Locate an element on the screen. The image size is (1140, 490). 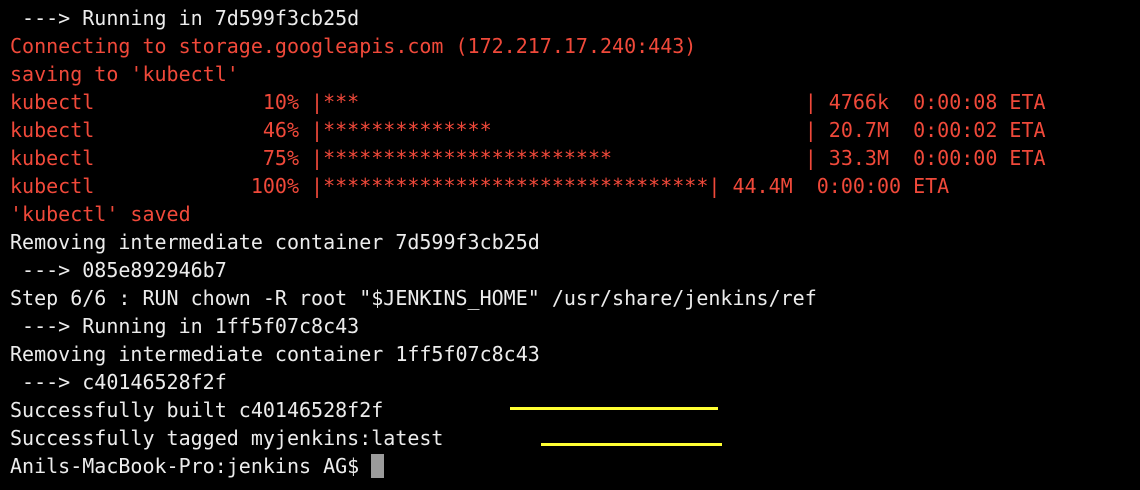
shell-prompt: Anils-MacBook-Pro:jenkins AG$ is located at coordinates (191, 466).